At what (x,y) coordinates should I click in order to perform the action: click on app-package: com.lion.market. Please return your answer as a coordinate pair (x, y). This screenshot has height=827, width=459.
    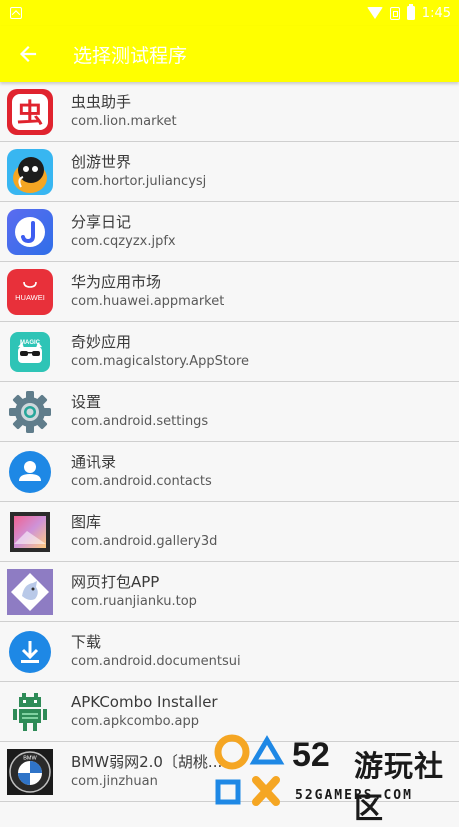
    Looking at the image, I should click on (124, 121).